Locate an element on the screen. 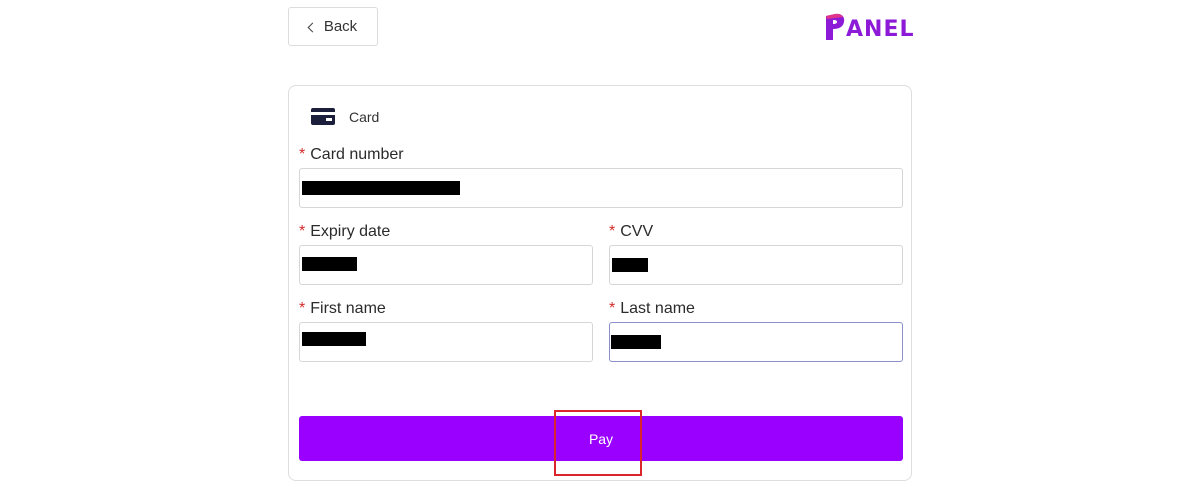 The height and width of the screenshot is (494, 1200). logo-p-mark is located at coordinates (835, 27).